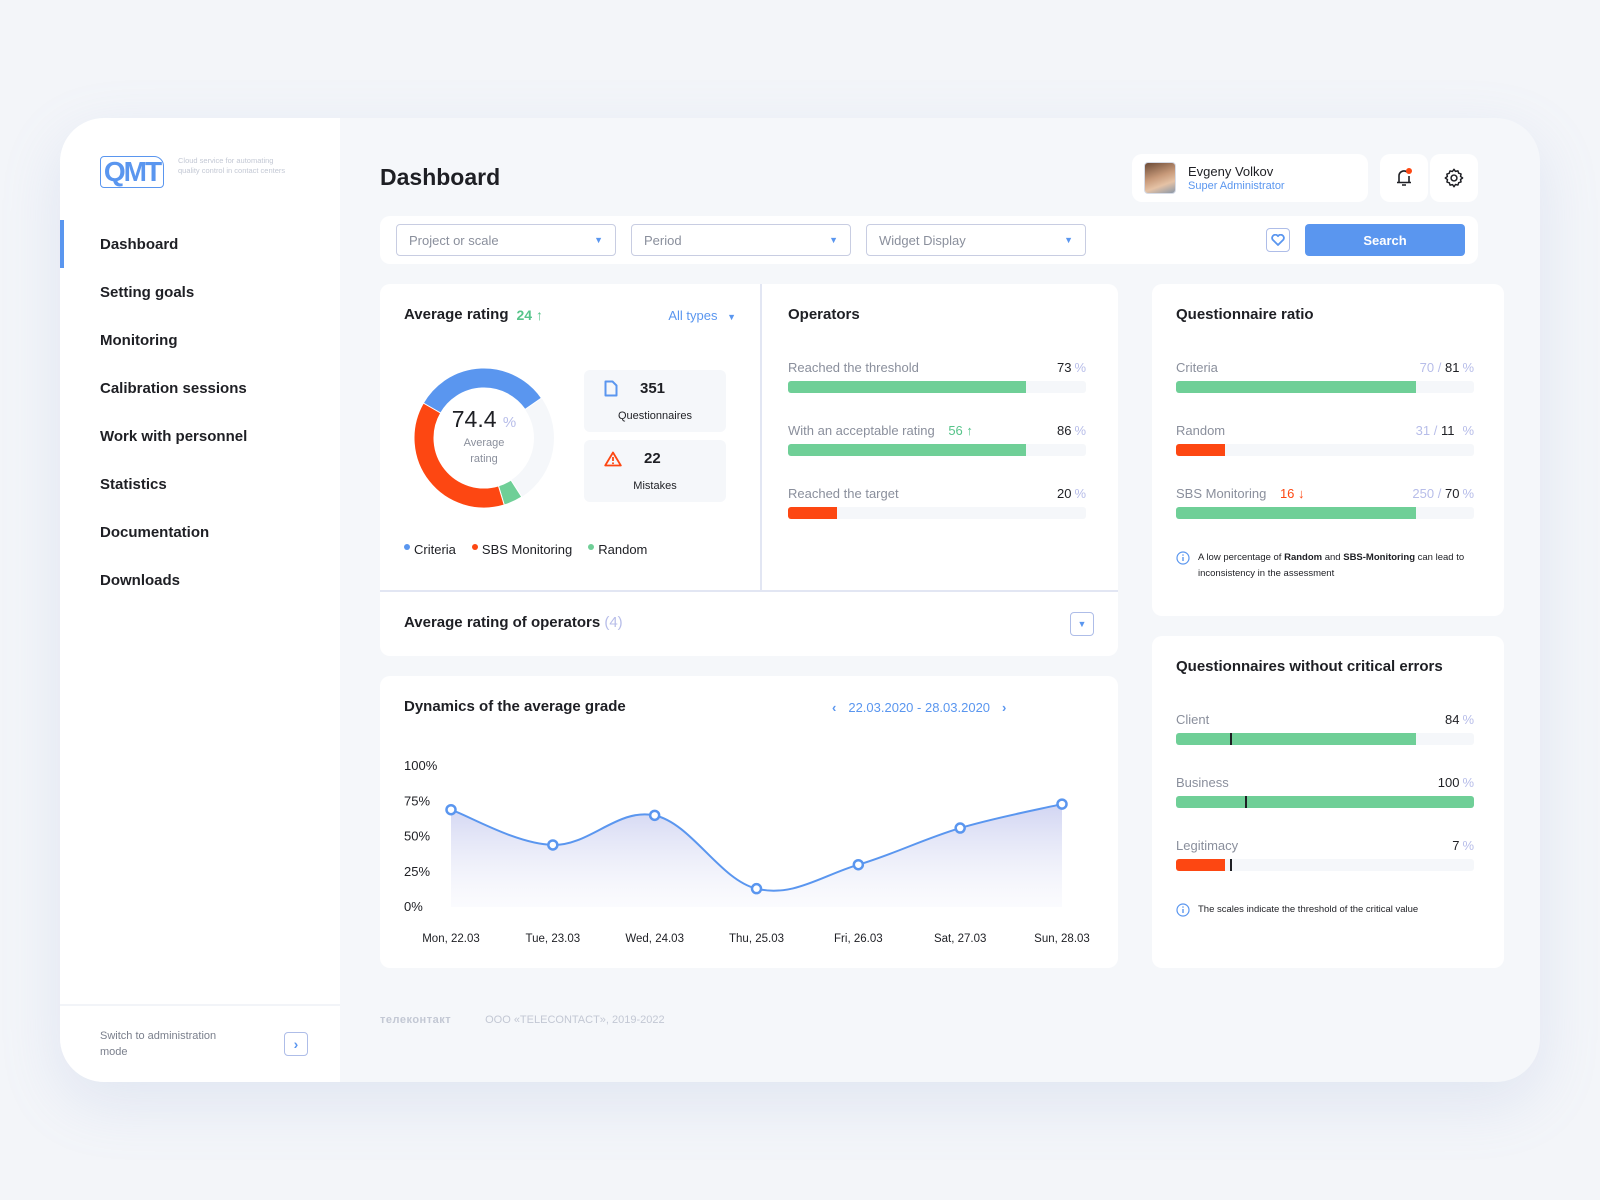 The image size is (1600, 1200). Describe the element at coordinates (741, 240) in the screenshot. I see `period-select: Period ▼` at that location.